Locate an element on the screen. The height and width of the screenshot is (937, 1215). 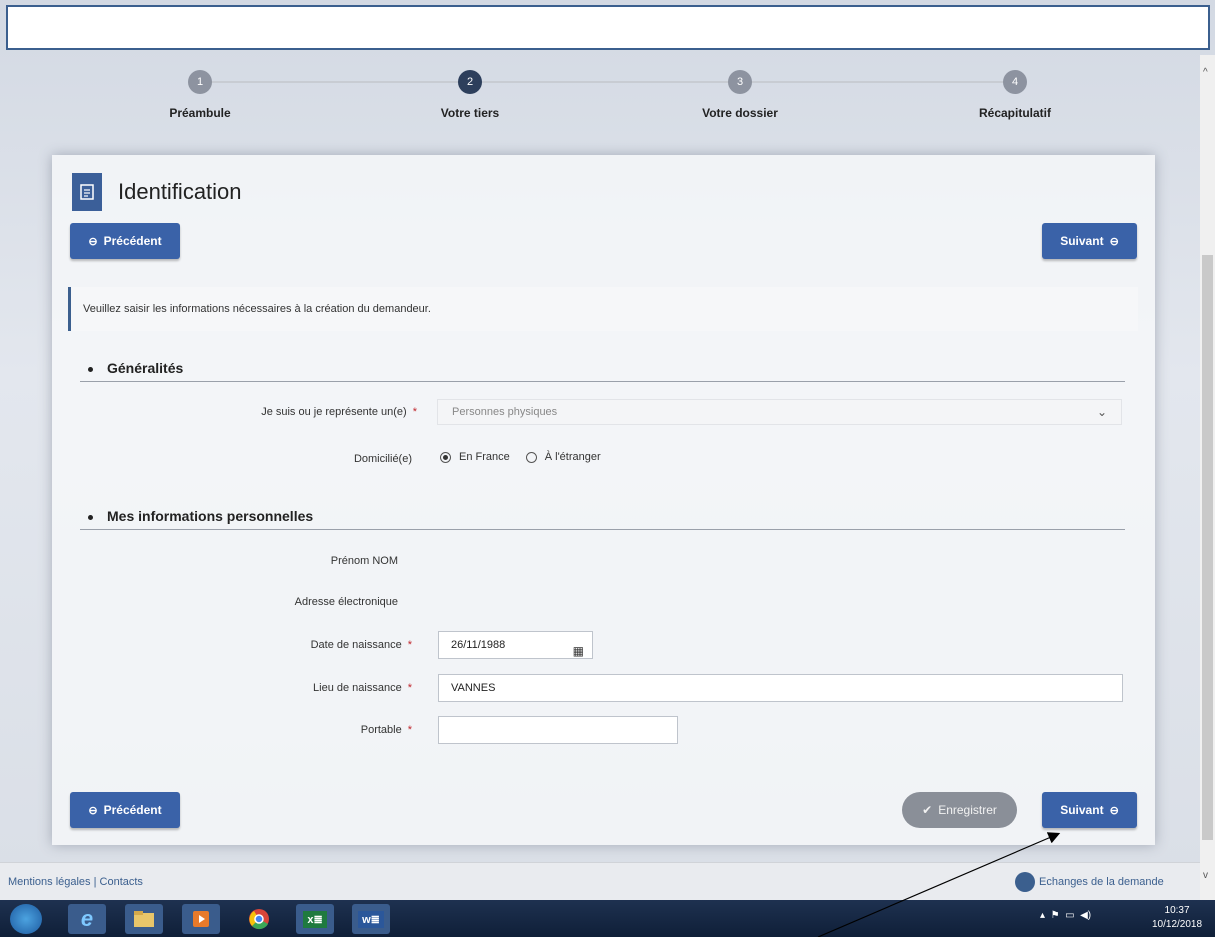
email-label: Adresse électronique is located at coordinates (346, 602).